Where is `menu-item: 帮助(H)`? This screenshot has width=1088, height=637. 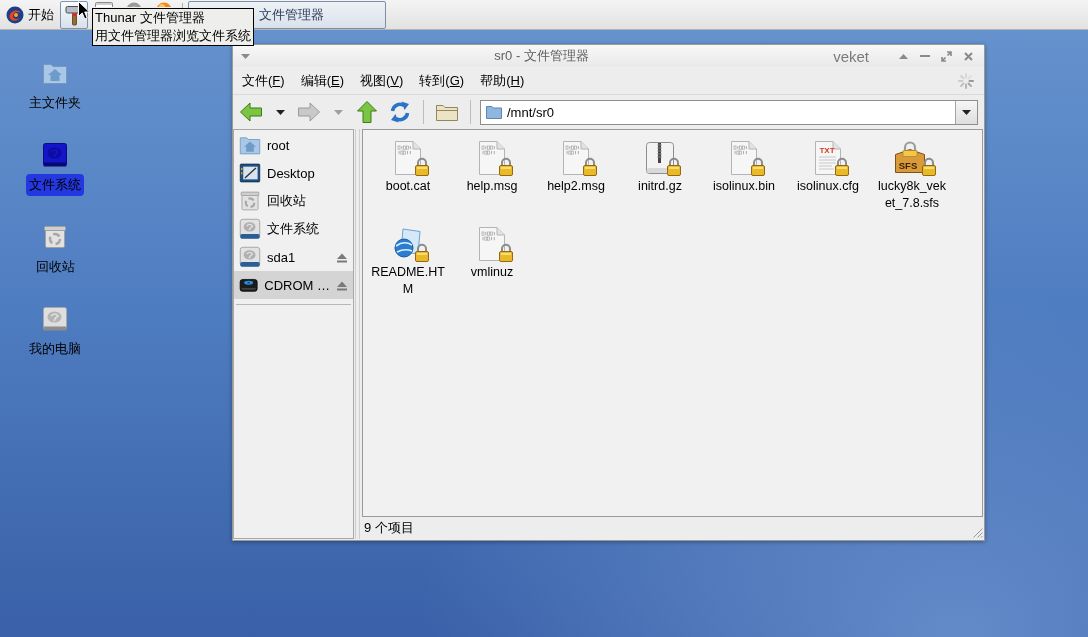 menu-item: 帮助(H) is located at coordinates (502, 80).